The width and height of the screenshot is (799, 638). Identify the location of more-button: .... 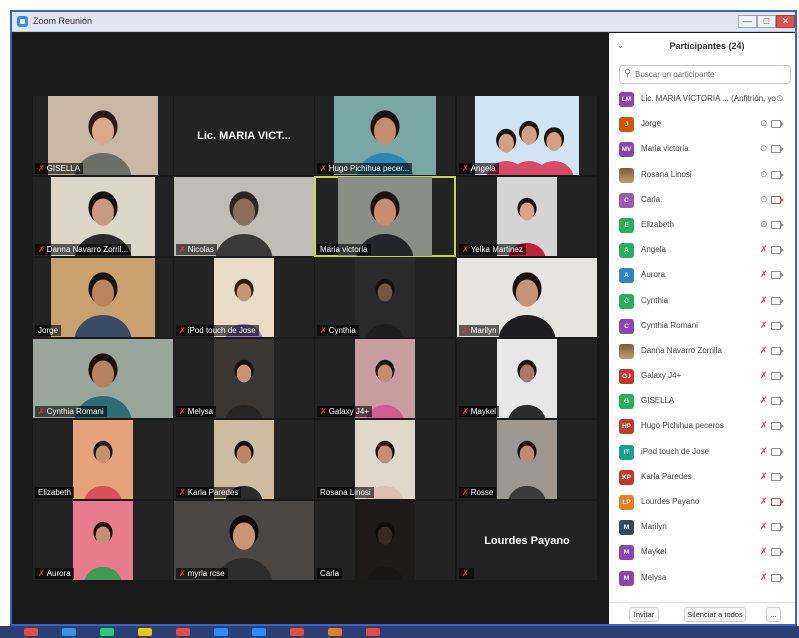
(773, 614).